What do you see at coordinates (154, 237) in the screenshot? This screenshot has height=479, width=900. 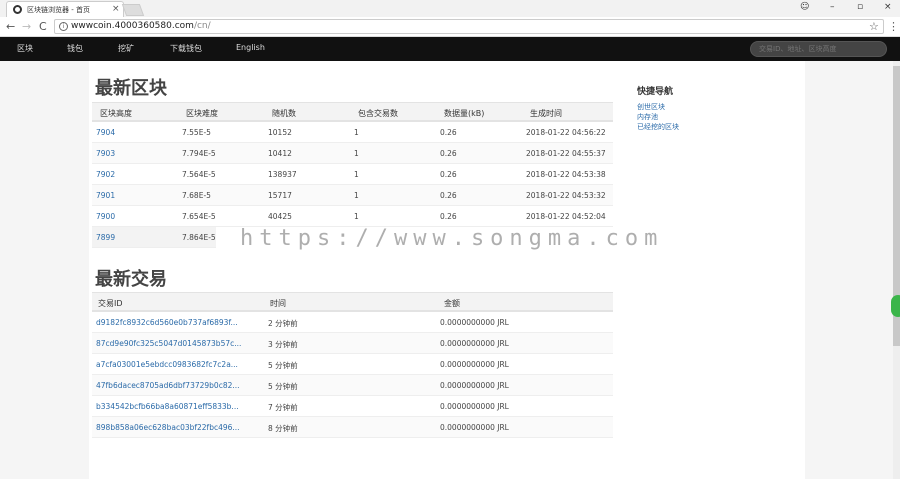 I see `block-row: 7899 7.864E-5` at bounding box center [154, 237].